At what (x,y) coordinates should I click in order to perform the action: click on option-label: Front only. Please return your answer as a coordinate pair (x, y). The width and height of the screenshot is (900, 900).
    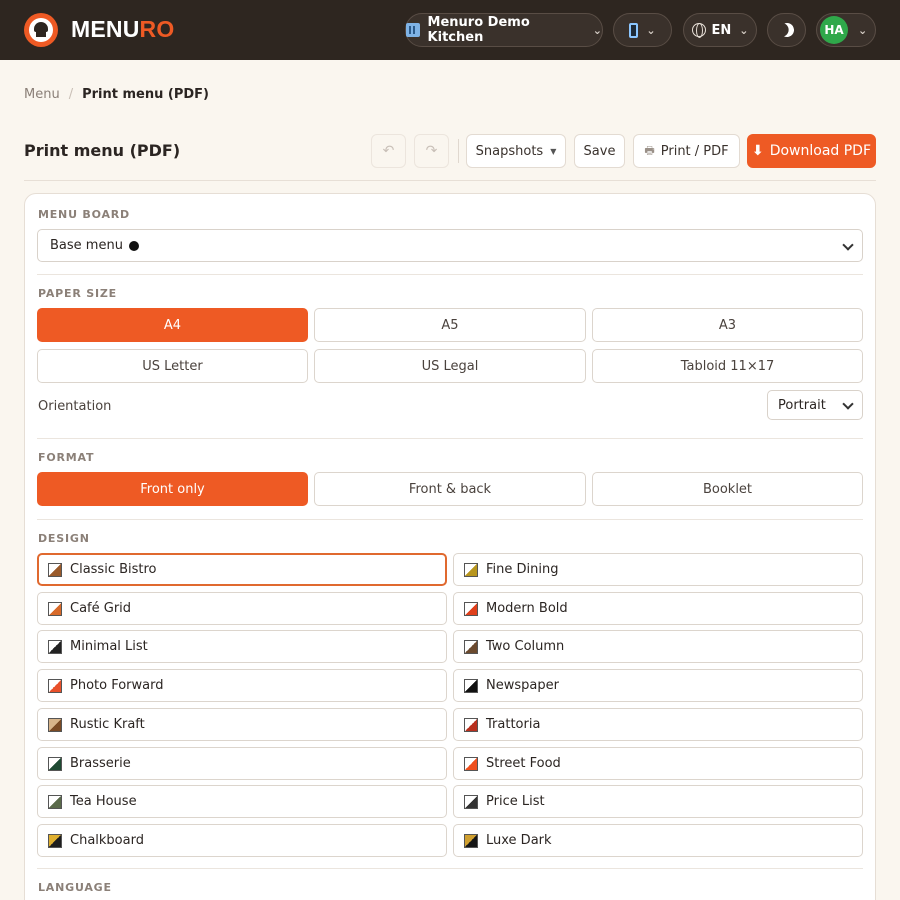
    Looking at the image, I should click on (172, 489).